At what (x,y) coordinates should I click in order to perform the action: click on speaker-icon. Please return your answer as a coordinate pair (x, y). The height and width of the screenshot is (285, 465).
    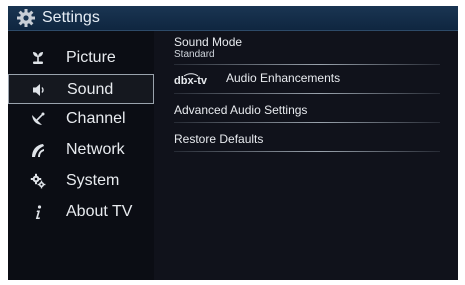
    Looking at the image, I should click on (38, 90).